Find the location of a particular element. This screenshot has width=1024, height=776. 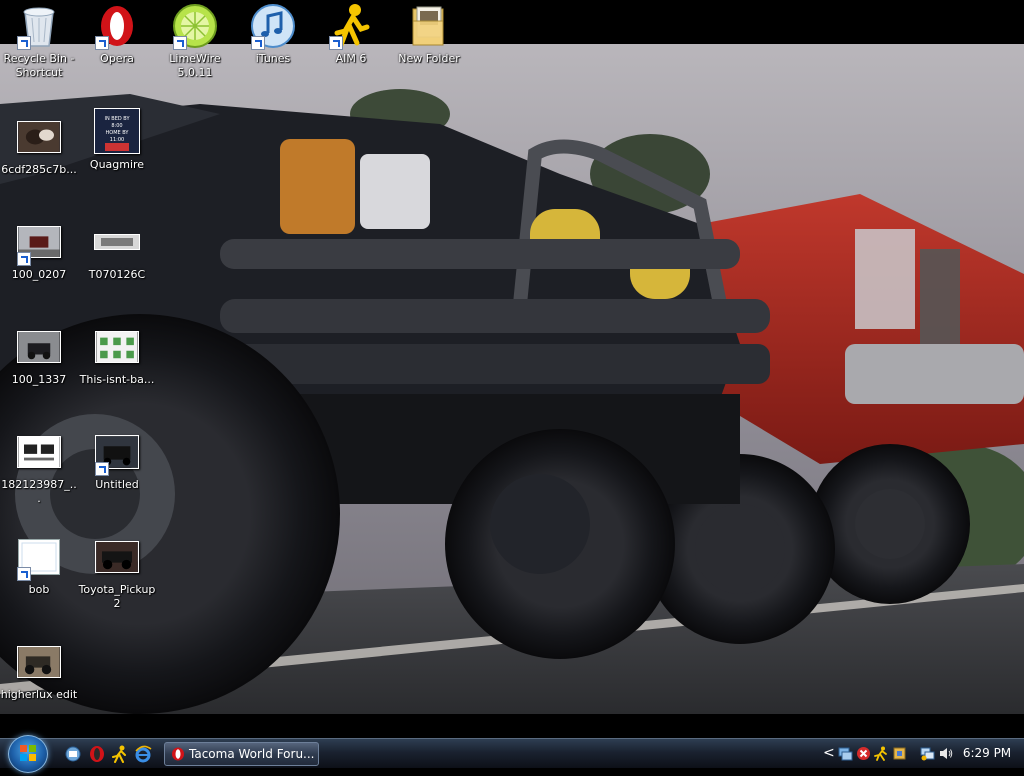

desktop-icon-label: higherlux edit is located at coordinates (39, 694).